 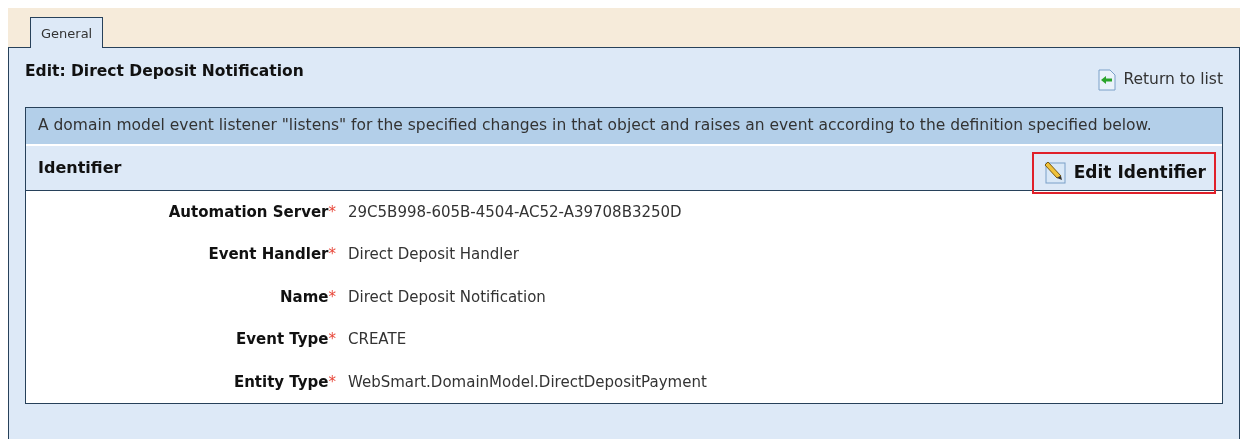 I want to click on field-label: Automation Server*, so click(x=251, y=212).